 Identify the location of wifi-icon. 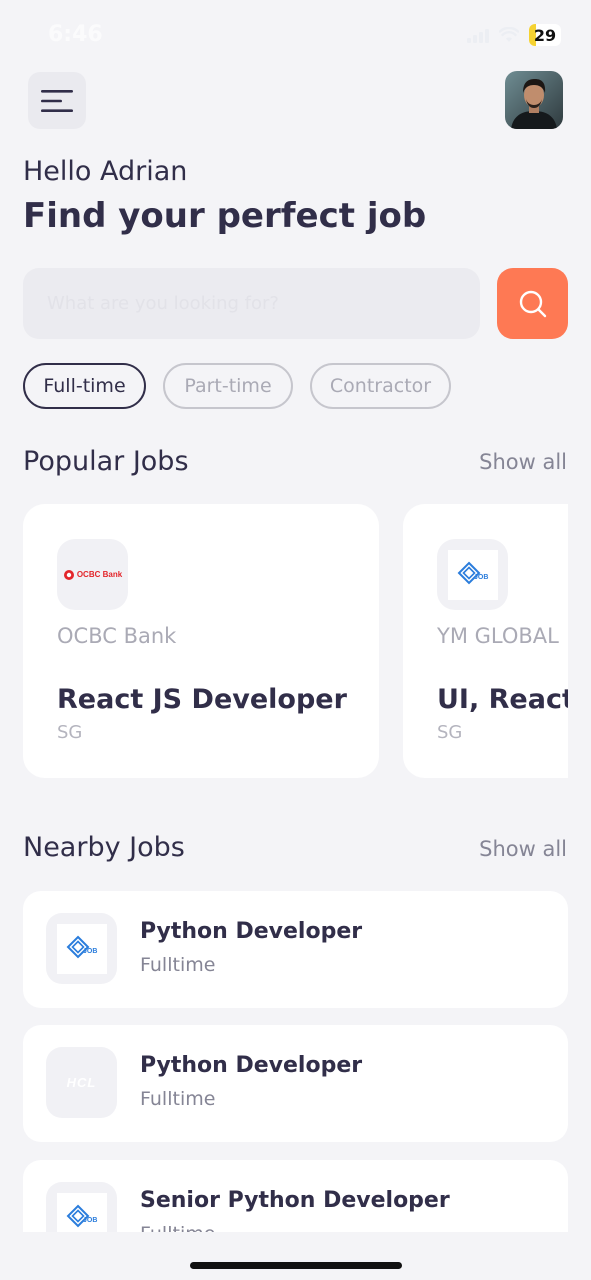
(509, 34).